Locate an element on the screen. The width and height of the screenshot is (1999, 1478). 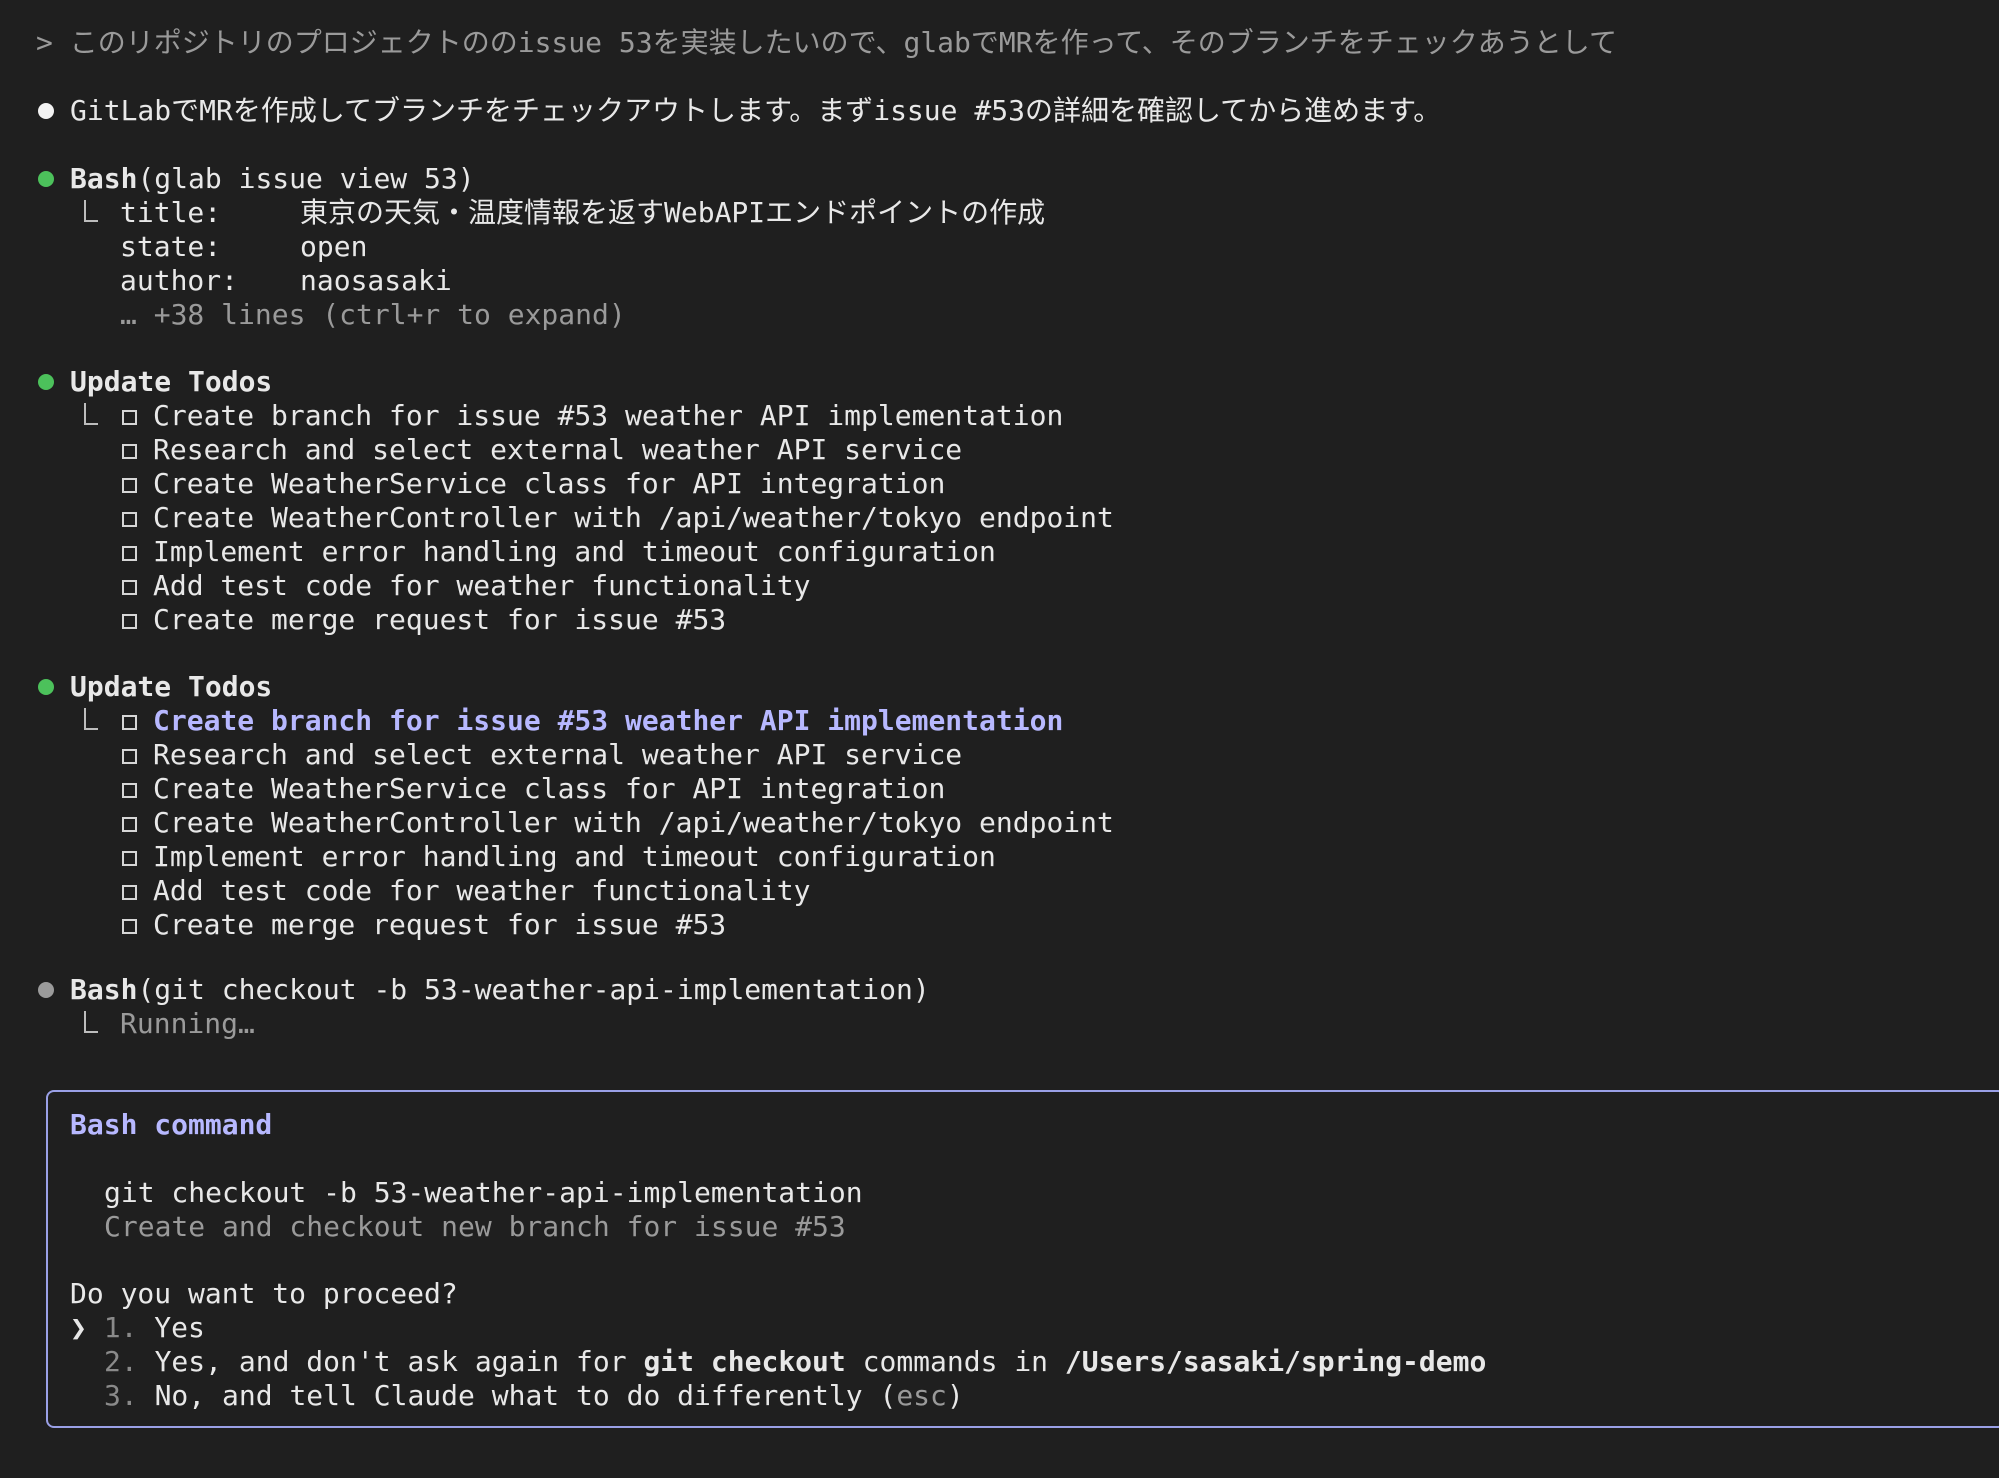
message-bullet-icon is located at coordinates (46, 111).